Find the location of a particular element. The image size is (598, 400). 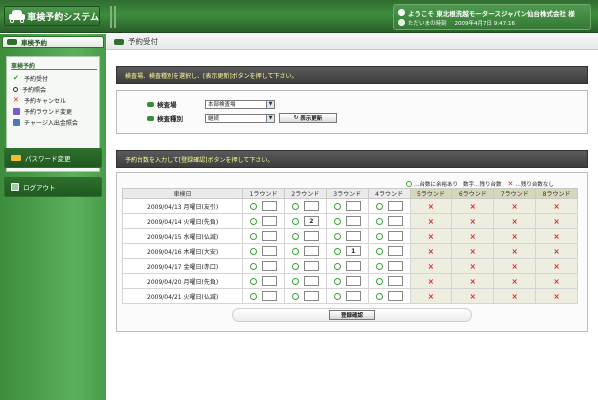

table-row: 2009/04/15 水曜日(仏滅) × × × × is located at coordinates (350, 236).